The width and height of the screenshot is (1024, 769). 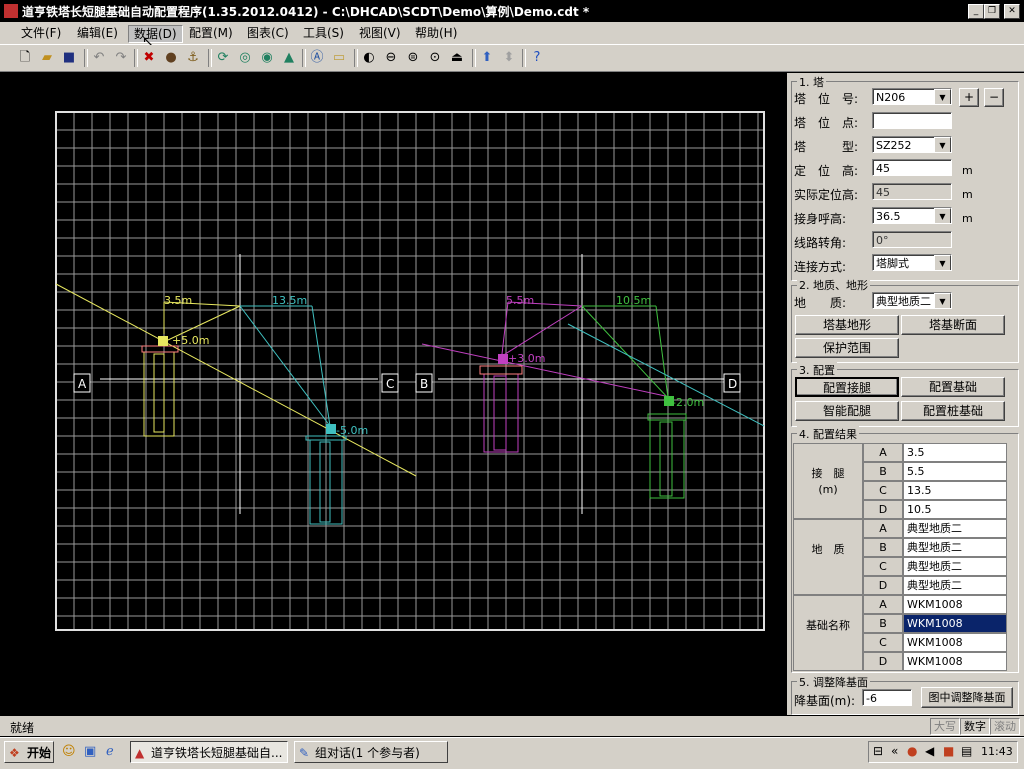 I want to click on help-icon: ?, so click(x=537, y=58).